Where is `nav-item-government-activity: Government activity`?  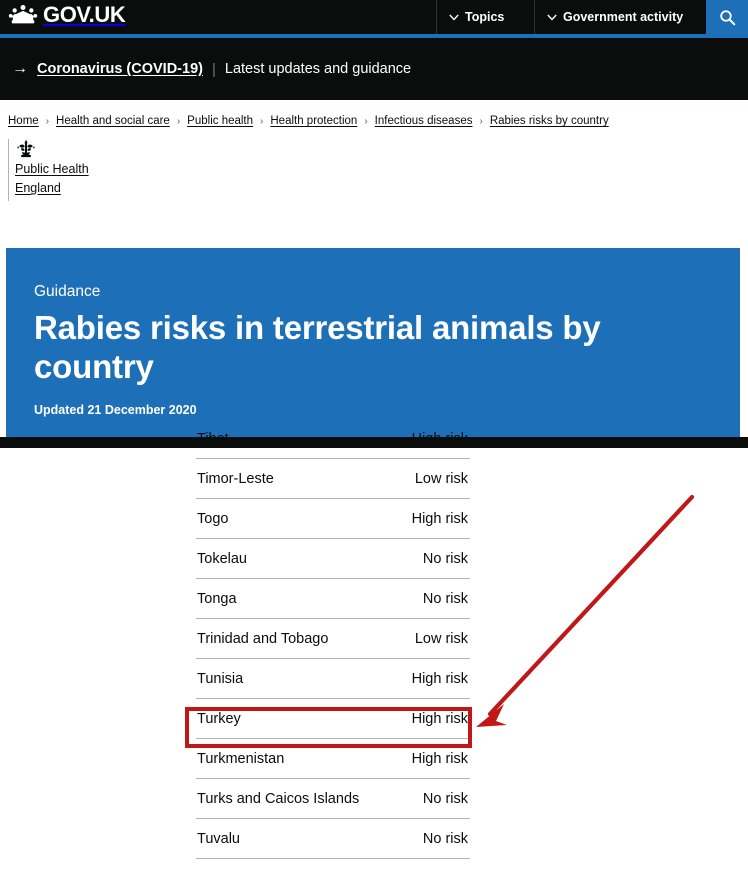
nav-item-government-activity: Government activity is located at coordinates (614, 17).